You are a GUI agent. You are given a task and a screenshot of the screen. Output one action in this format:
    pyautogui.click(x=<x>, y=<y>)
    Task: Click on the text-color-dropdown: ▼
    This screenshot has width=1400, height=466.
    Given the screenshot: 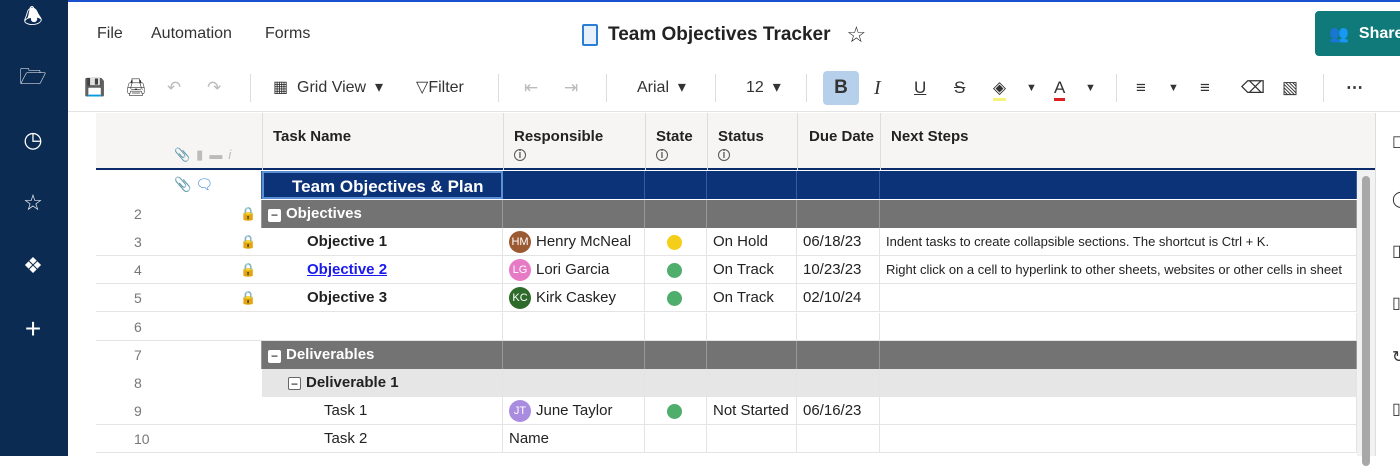 What is the action you would take?
    pyautogui.click(x=1090, y=88)
    